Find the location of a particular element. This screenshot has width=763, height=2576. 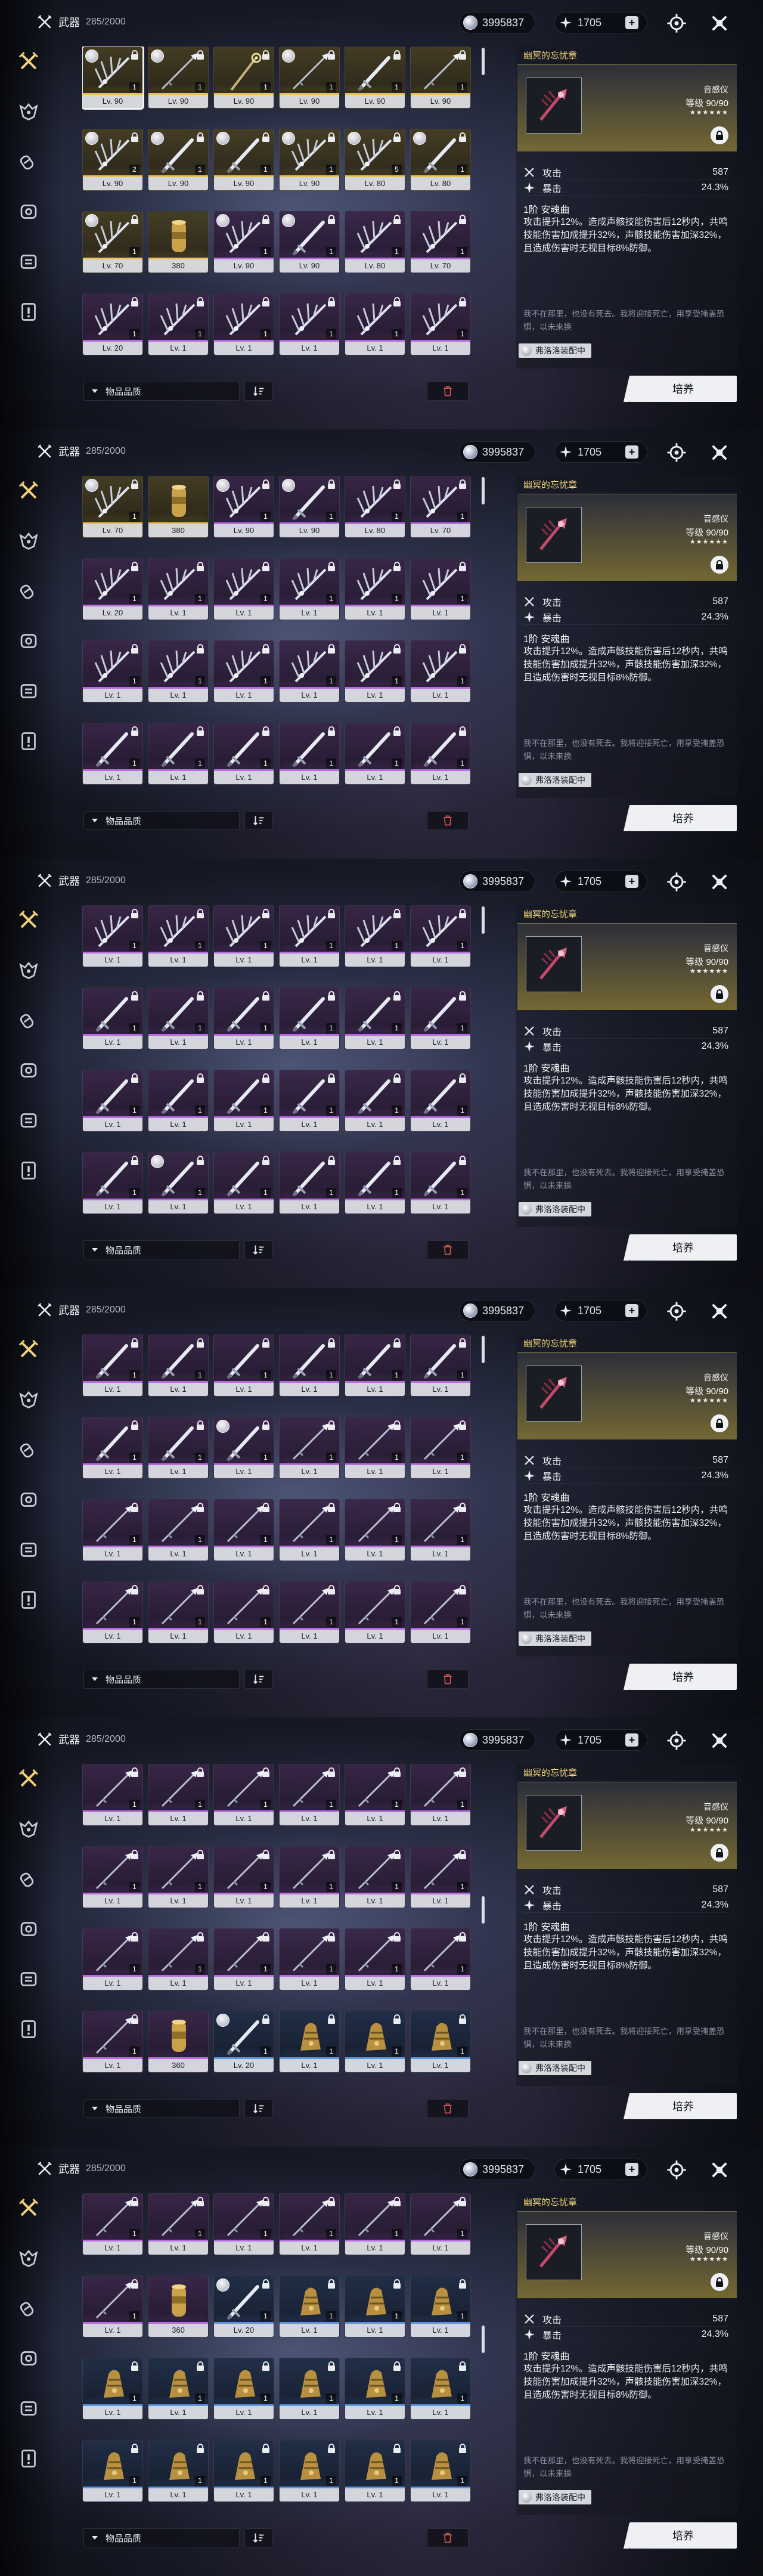

sidebar-item-weapons is located at coordinates (28, 2208).